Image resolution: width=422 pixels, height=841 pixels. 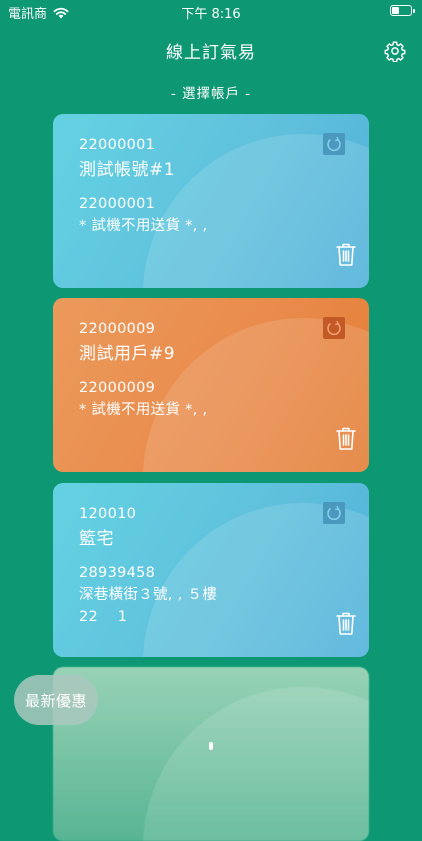 What do you see at coordinates (402, 10) in the screenshot?
I see `battery-icon` at bounding box center [402, 10].